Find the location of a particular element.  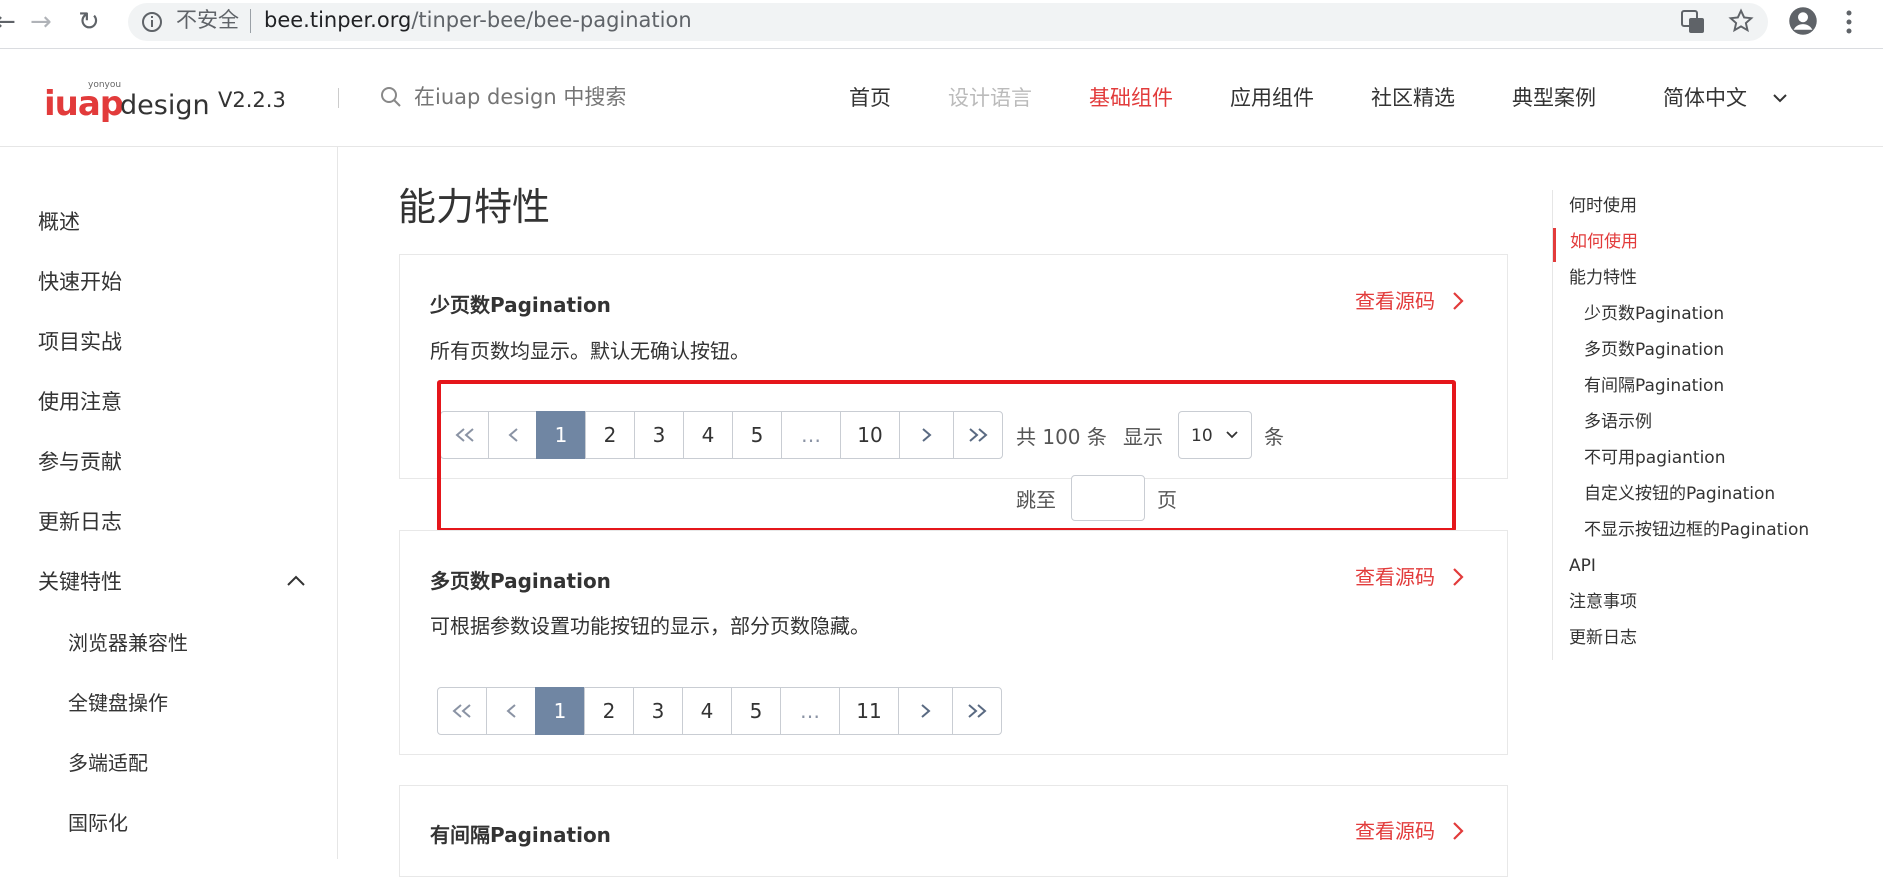

double-chevron-left-icon is located at coordinates (461, 711).